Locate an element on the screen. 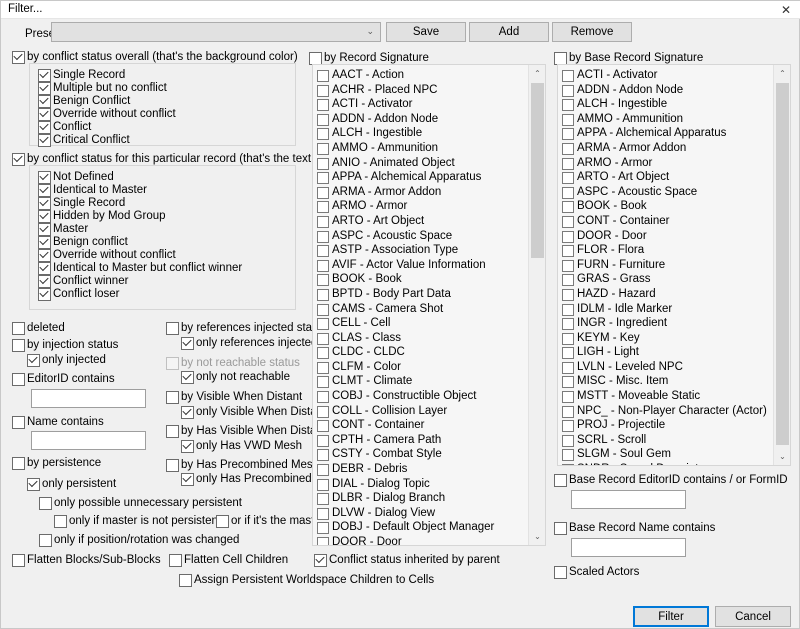 This screenshot has width=800, height=629. preset-combobox: ⌄ is located at coordinates (216, 32).